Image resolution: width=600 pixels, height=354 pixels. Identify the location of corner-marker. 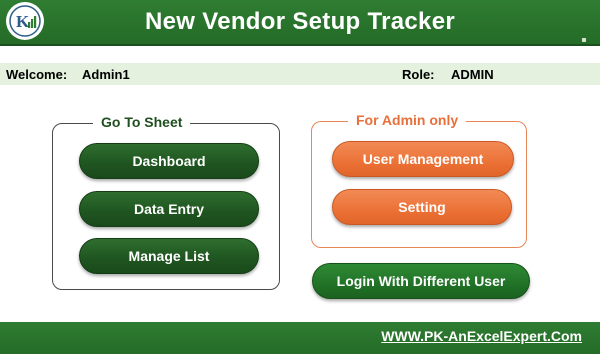
(584, 40).